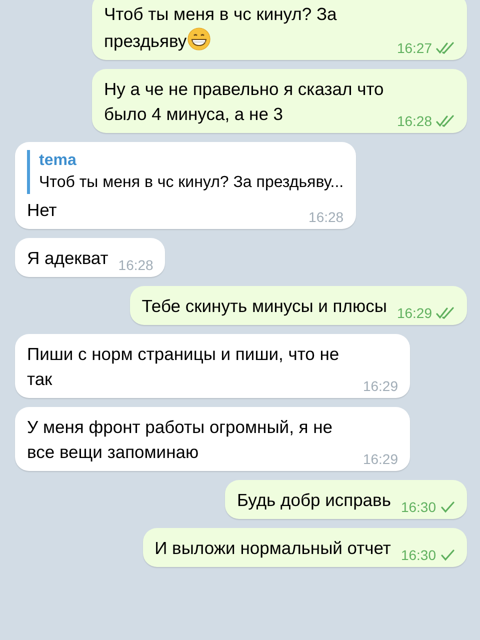  Describe the element at coordinates (180, 440) in the screenshot. I see `message-text: У меня фронт работы огромный, я не все вещи запоминаю` at that location.